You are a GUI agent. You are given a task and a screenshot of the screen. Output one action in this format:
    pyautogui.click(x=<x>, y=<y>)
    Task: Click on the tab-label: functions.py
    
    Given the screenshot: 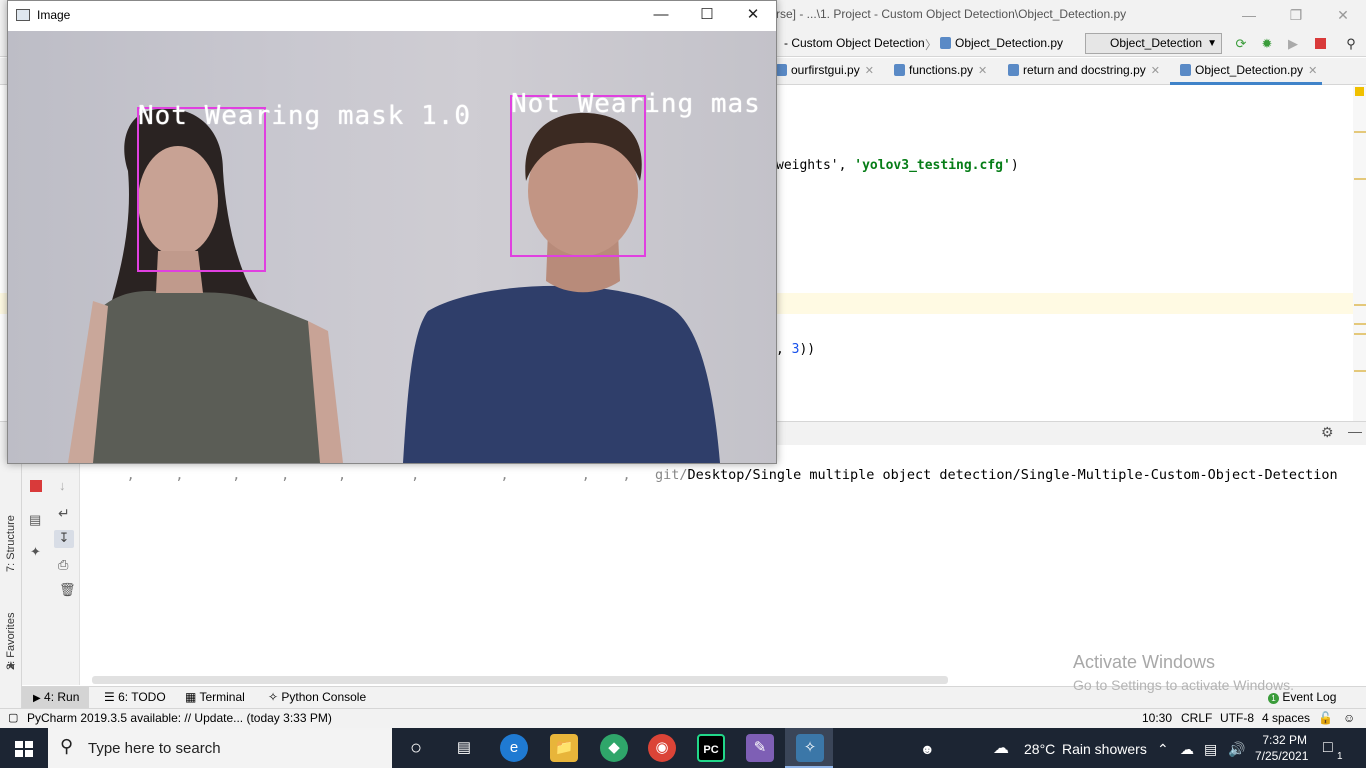 What is the action you would take?
    pyautogui.click(x=941, y=70)
    